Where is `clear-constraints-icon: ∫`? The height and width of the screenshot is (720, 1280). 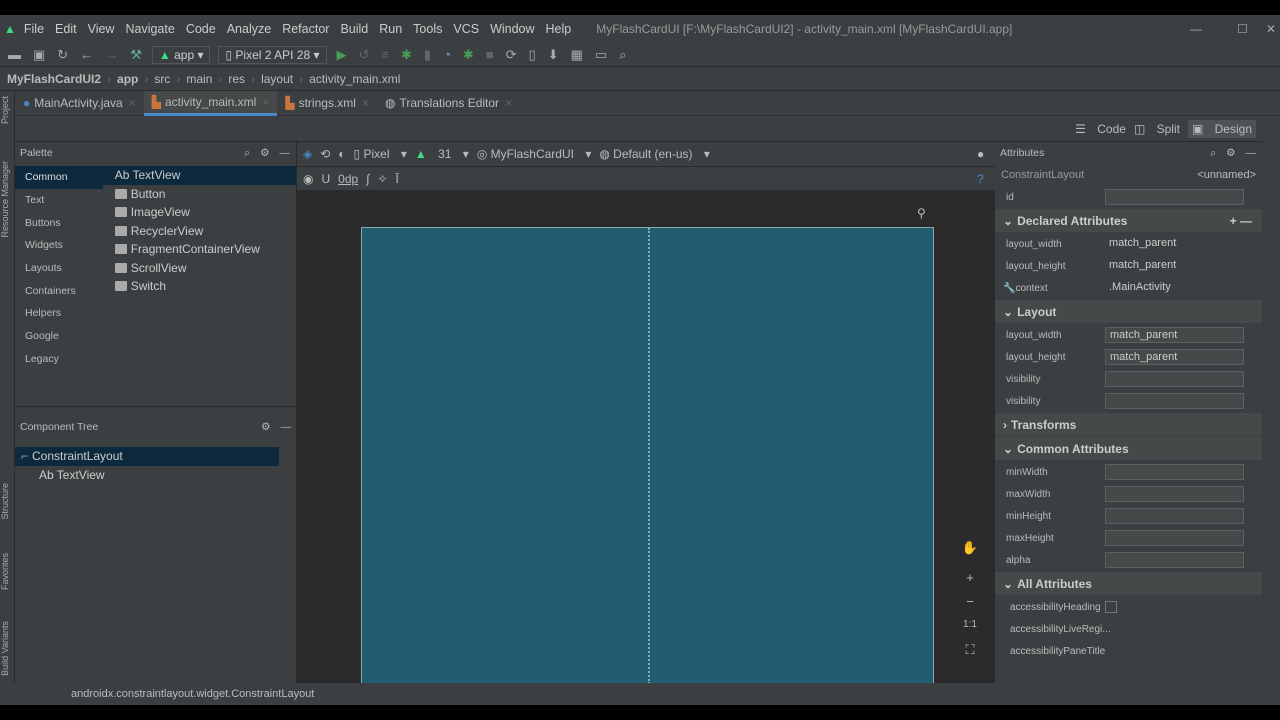 clear-constraints-icon: ∫ is located at coordinates (367, 179).